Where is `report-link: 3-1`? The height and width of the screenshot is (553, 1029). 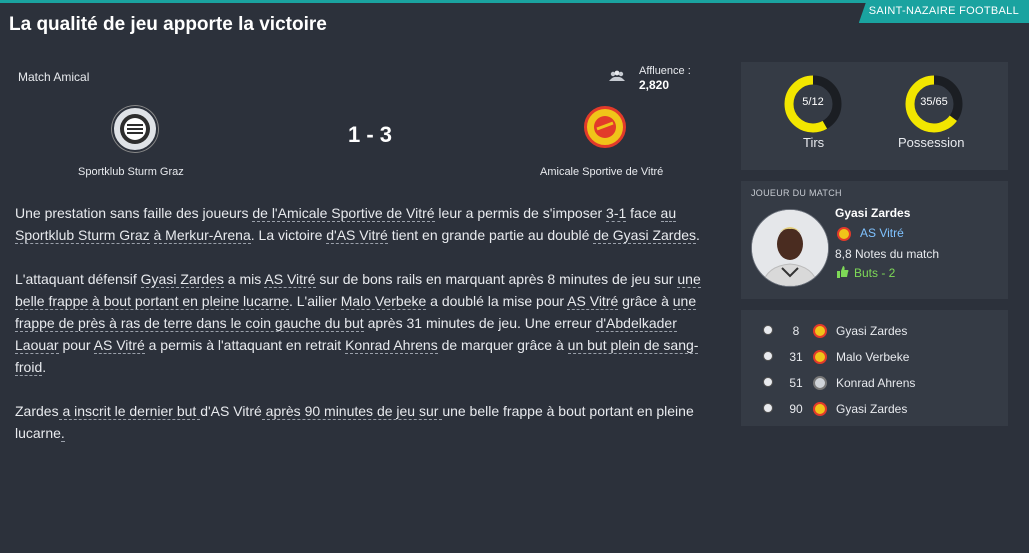 report-link: 3-1 is located at coordinates (616, 213).